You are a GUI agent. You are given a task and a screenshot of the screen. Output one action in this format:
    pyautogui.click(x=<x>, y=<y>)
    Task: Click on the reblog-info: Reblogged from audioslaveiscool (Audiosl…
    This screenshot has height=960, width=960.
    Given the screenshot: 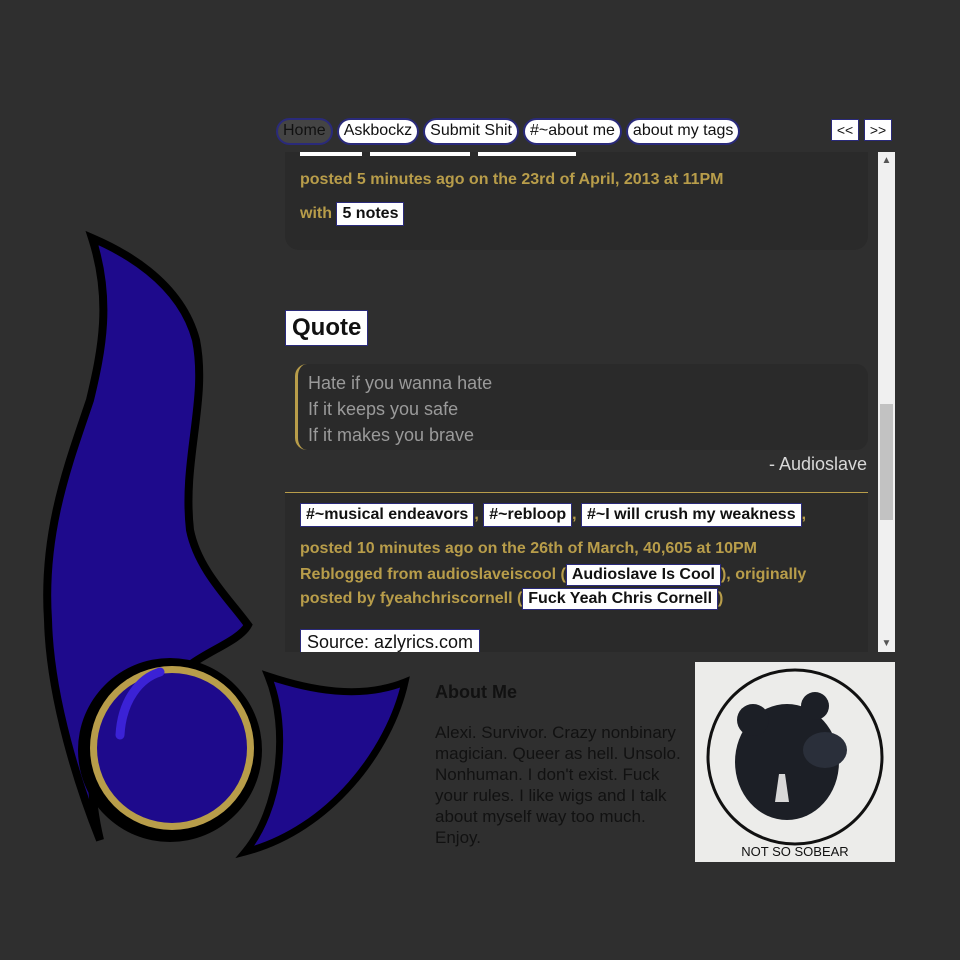 What is the action you would take?
    pyautogui.click(x=580, y=587)
    